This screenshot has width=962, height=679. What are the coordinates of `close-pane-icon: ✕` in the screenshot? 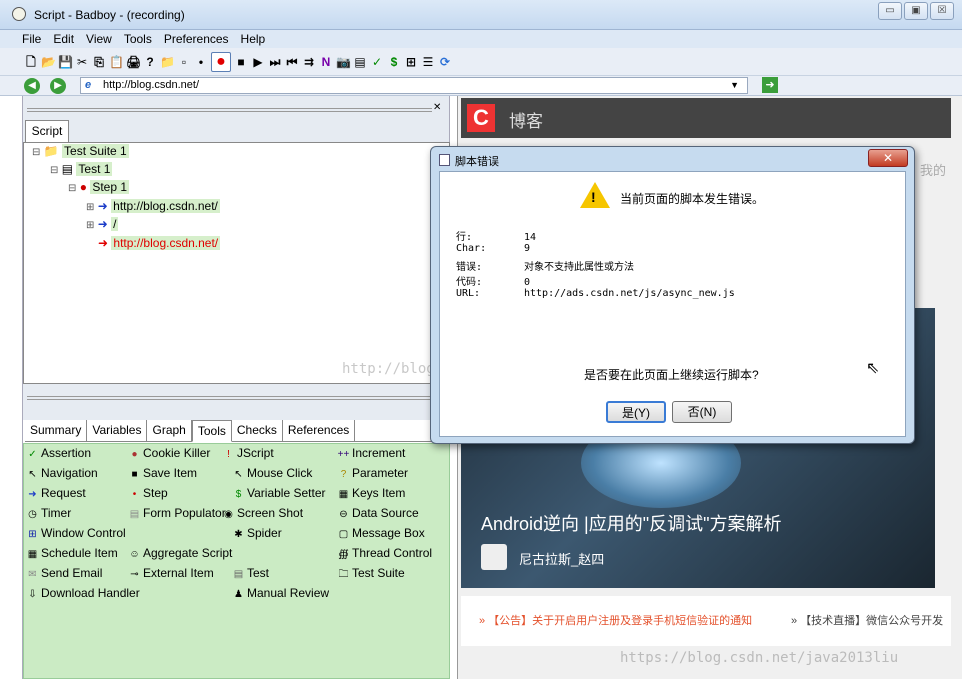 It's located at (437, 107).